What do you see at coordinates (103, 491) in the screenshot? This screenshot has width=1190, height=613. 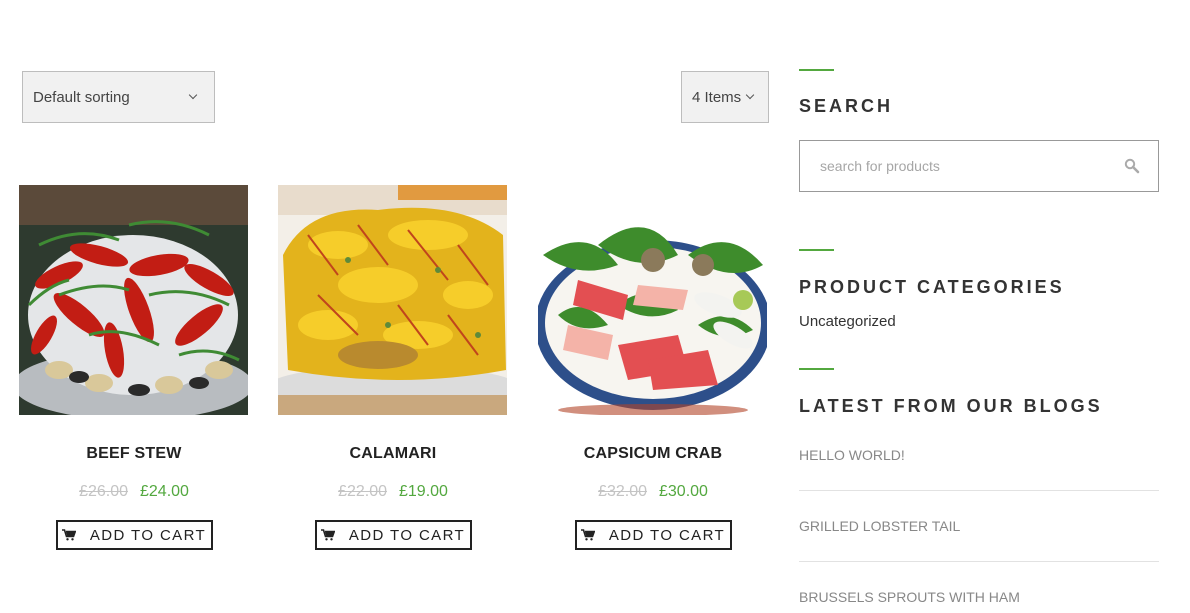 I see `old-price: £26.00` at bounding box center [103, 491].